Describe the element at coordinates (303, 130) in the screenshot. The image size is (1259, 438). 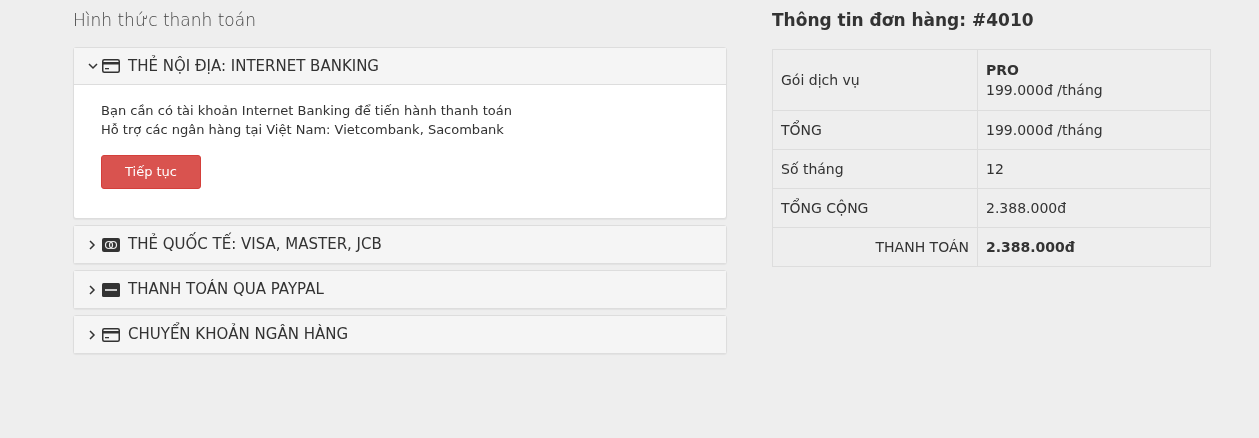
I see `body-text: Hỗ trợ các ngân hàng tại Việt Nam: Vietcombank, Sacombank` at that location.